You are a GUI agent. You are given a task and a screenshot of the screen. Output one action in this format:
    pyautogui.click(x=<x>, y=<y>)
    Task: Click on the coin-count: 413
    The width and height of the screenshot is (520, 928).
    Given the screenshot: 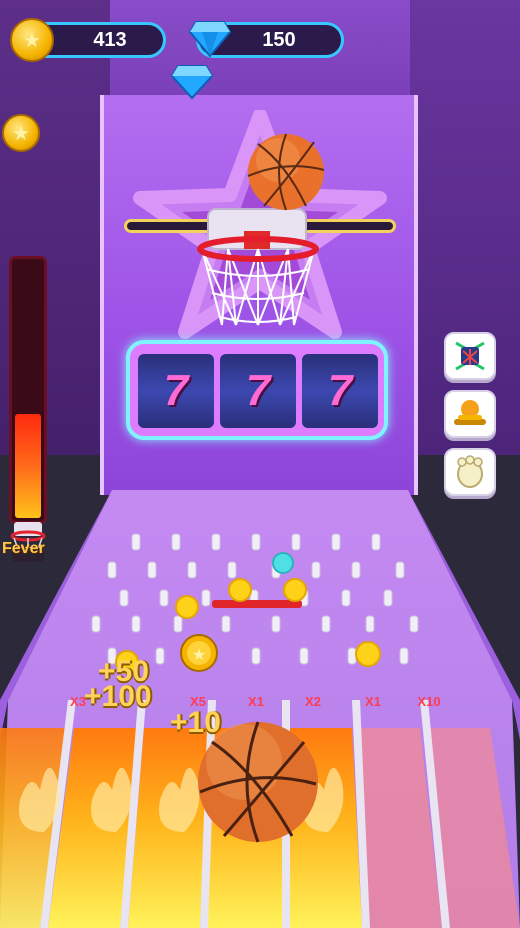 What is the action you would take?
    pyautogui.click(x=110, y=39)
    